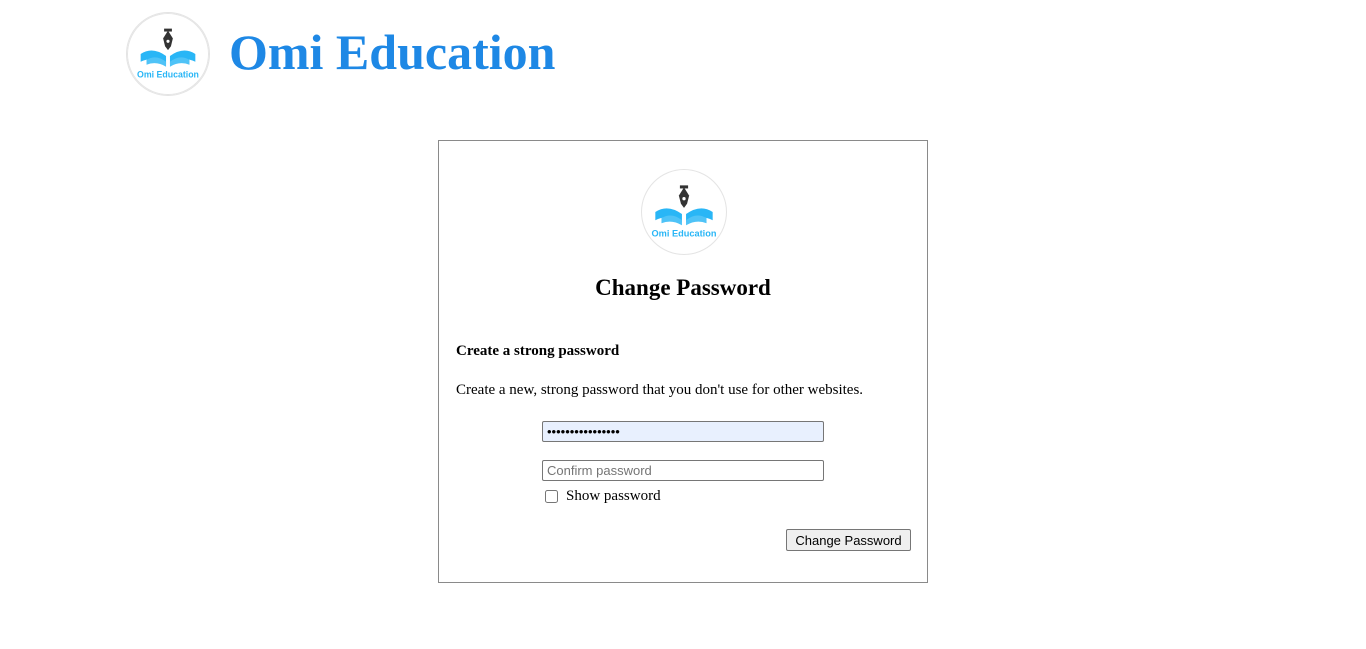 The width and height of the screenshot is (1366, 649). Describe the element at coordinates (683, 470) in the screenshot. I see `confirm-password-input` at that location.